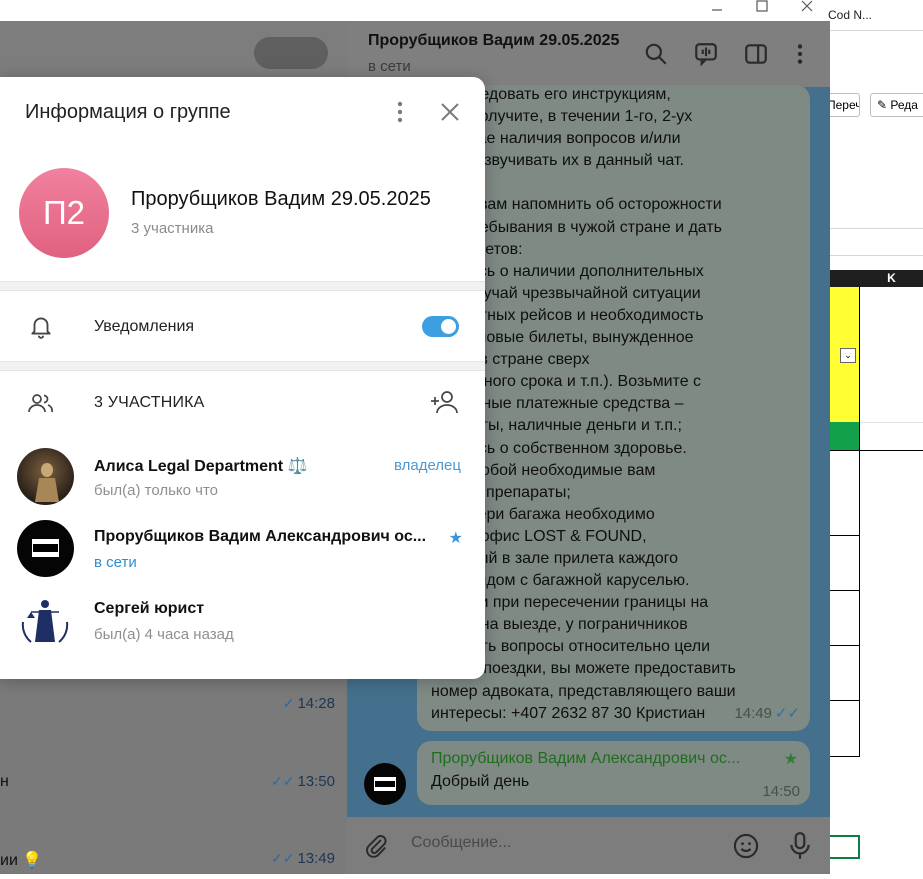  What do you see at coordinates (444, 402) in the screenshot?
I see `add-member-icon` at bounding box center [444, 402].